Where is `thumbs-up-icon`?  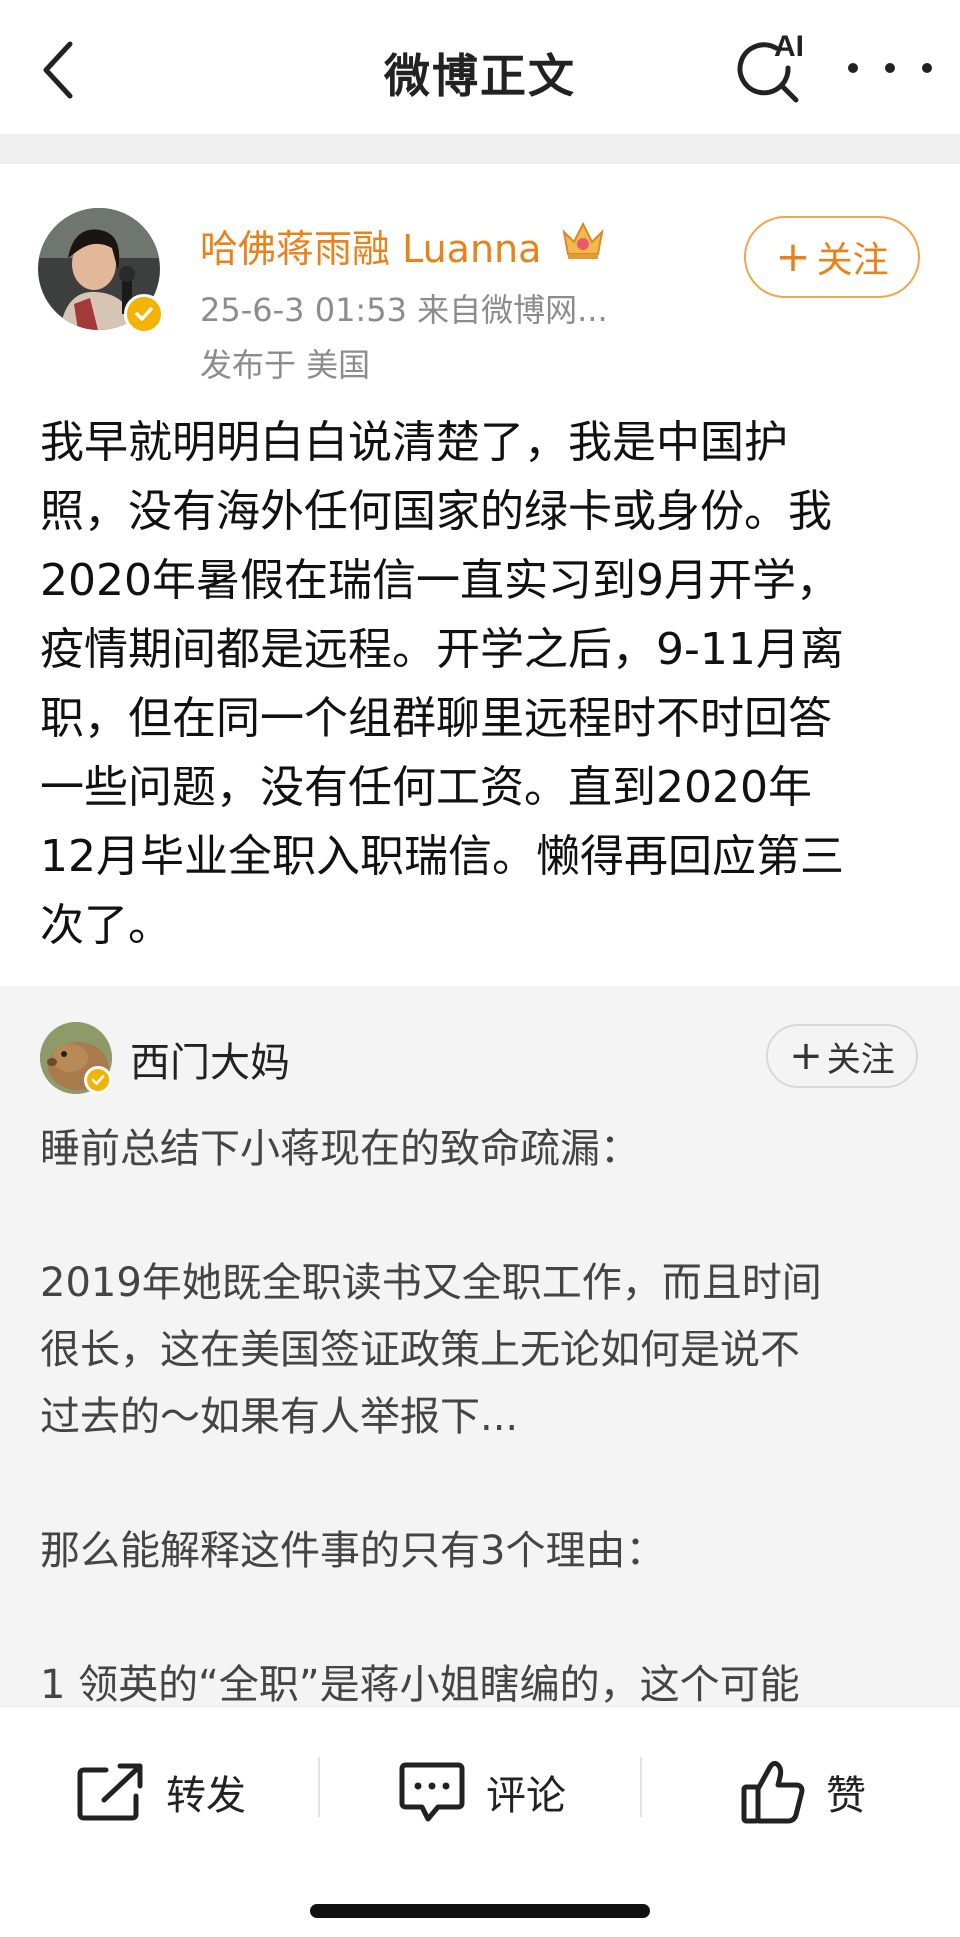
thumbs-up-icon is located at coordinates (773, 1792).